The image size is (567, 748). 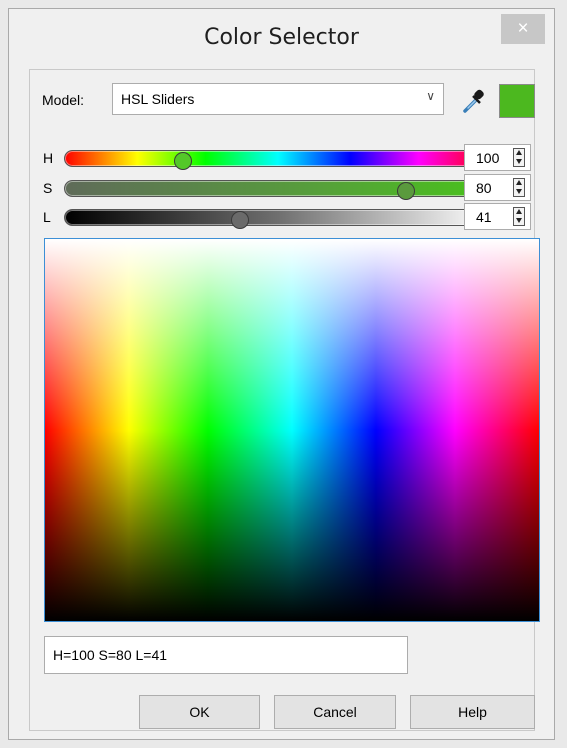 What do you see at coordinates (484, 188) in the screenshot?
I see `saturation-value: 80` at bounding box center [484, 188].